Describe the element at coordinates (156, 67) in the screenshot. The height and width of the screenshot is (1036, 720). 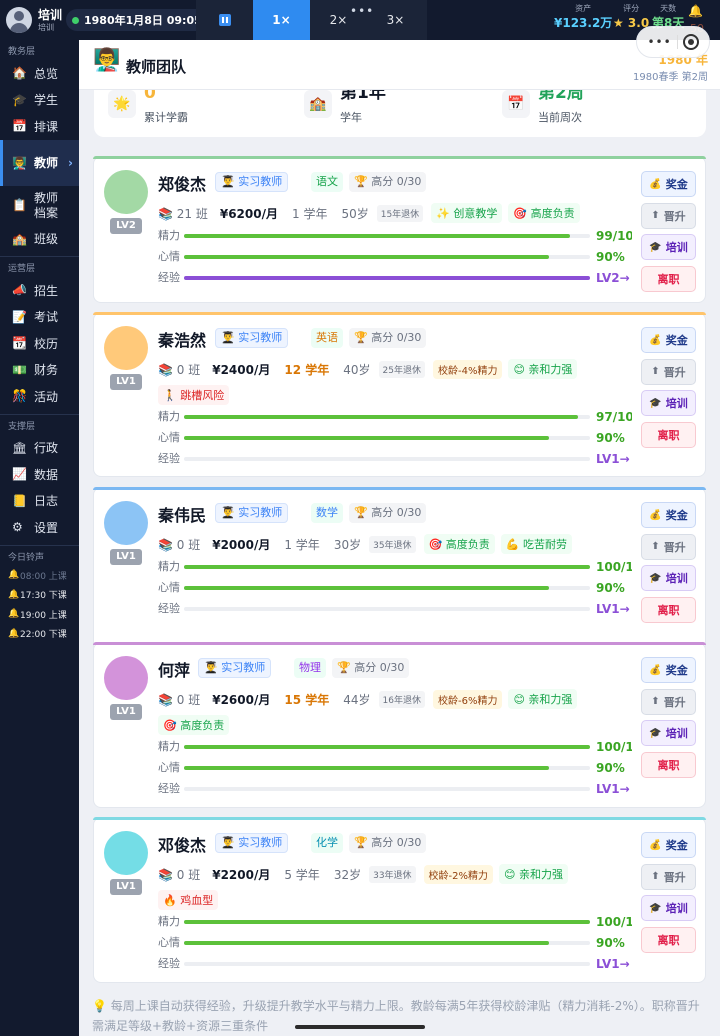
I see `page-title: 教师团队` at that location.